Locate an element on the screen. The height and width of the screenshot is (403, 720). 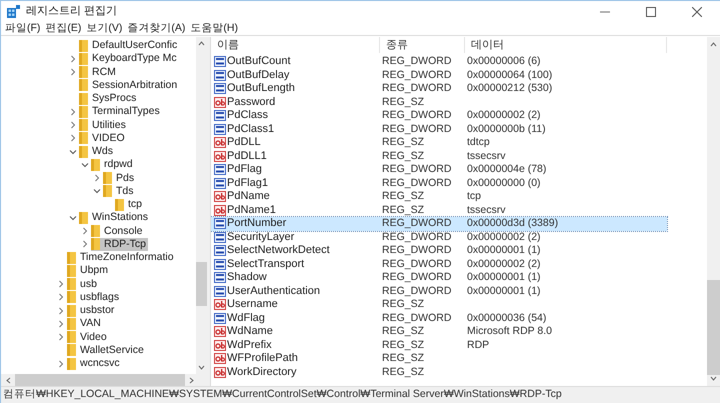
table-row: OutBufLength REG_DWORD 0x00000212 (530) is located at coordinates (439, 89).